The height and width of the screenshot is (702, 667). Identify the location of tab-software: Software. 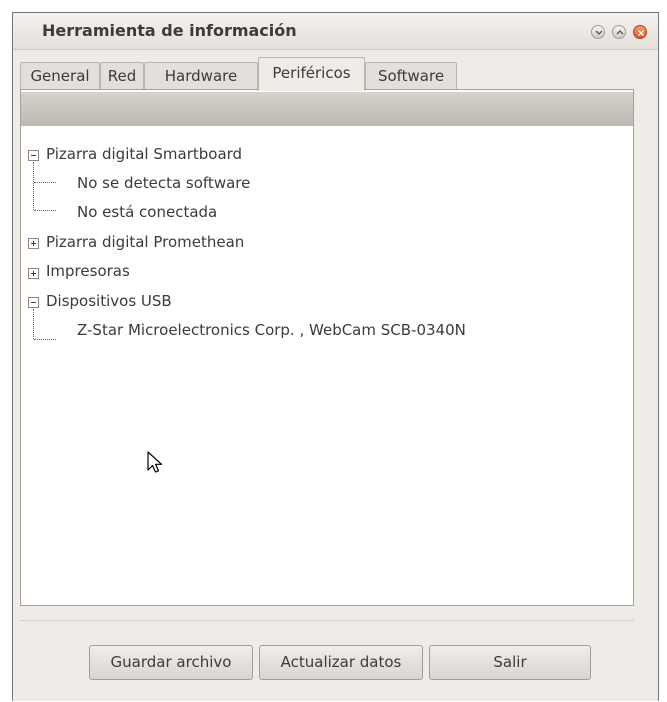
(411, 76).